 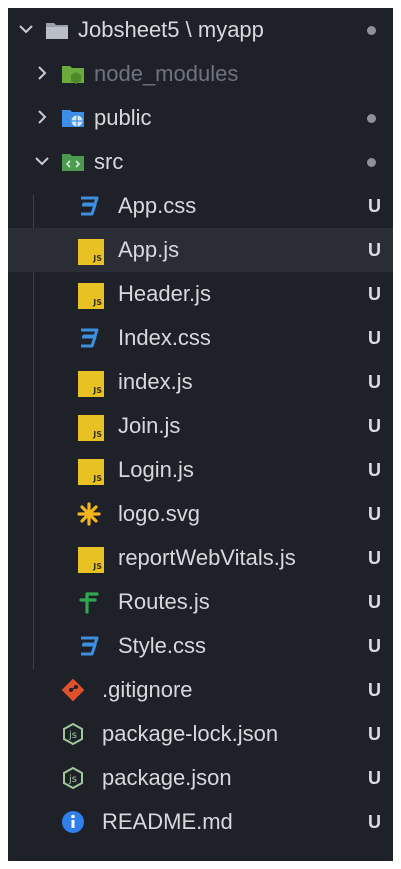 I want to click on tree-item-label: src, so click(x=109, y=161).